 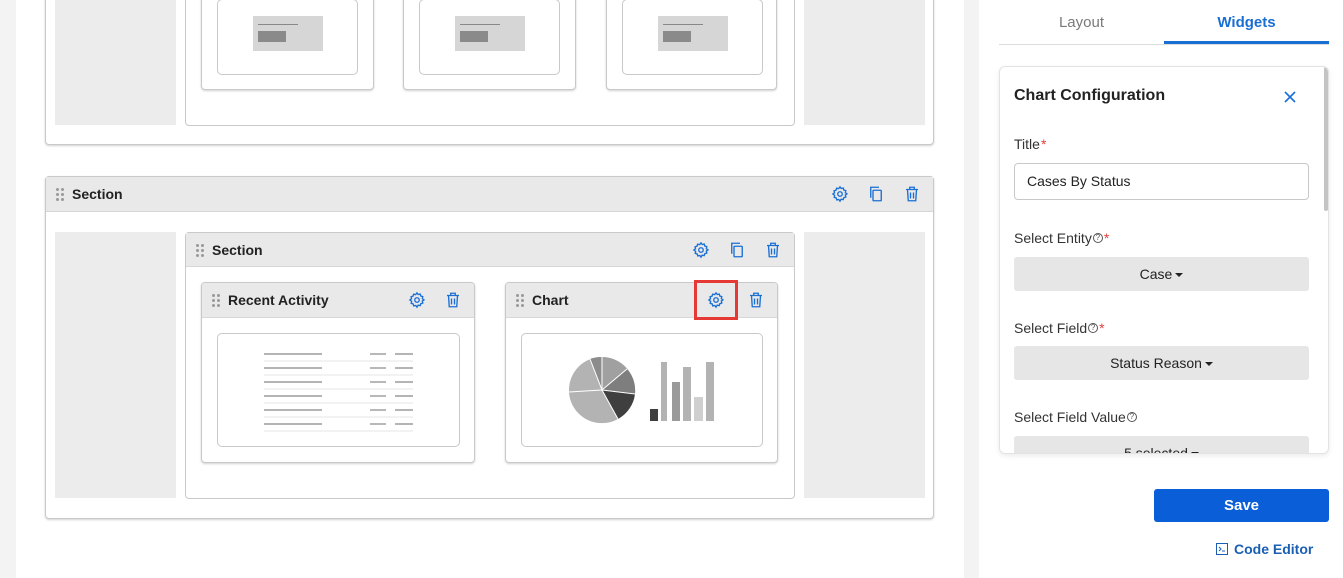 What do you see at coordinates (1290, 97) in the screenshot?
I see `close-icon` at bounding box center [1290, 97].